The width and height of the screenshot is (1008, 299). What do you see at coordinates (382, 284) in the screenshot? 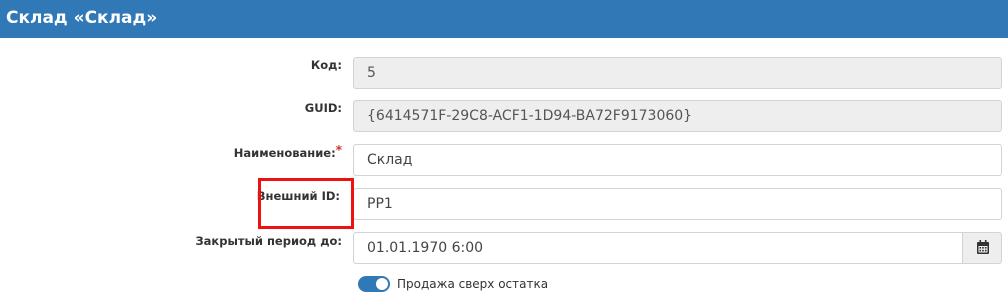
I see `toggle-knob` at bounding box center [382, 284].